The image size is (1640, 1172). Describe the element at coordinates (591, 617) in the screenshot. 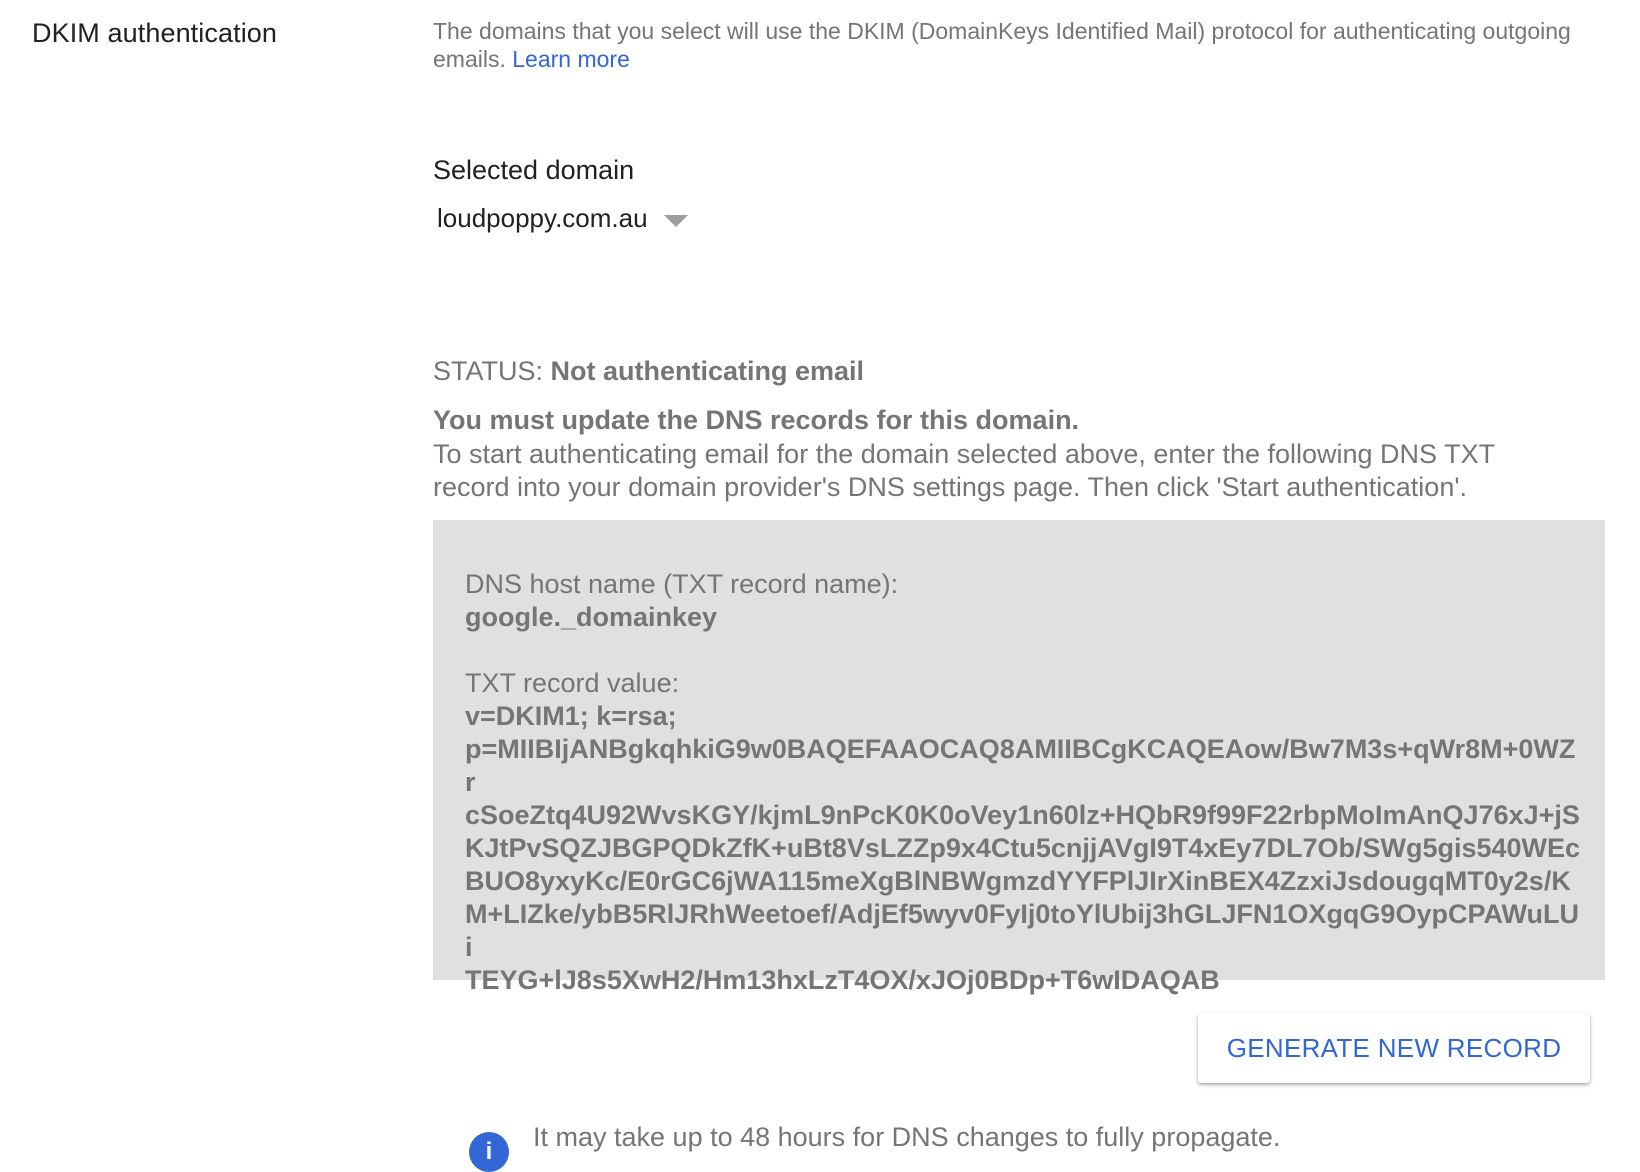

I see `dns-host-value: google._domainkey` at that location.